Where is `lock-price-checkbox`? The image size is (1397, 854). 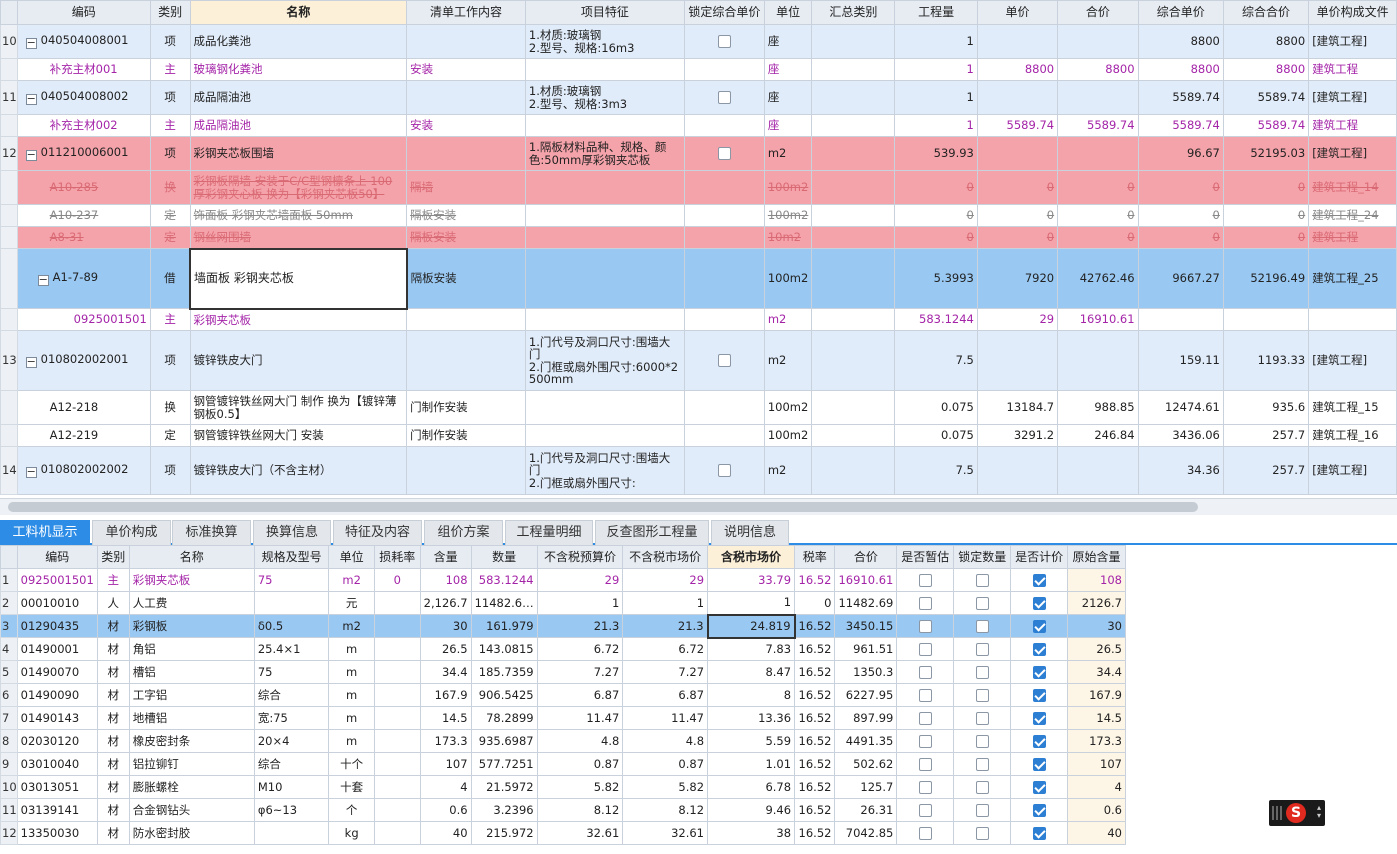
lock-price-checkbox is located at coordinates (724, 41).